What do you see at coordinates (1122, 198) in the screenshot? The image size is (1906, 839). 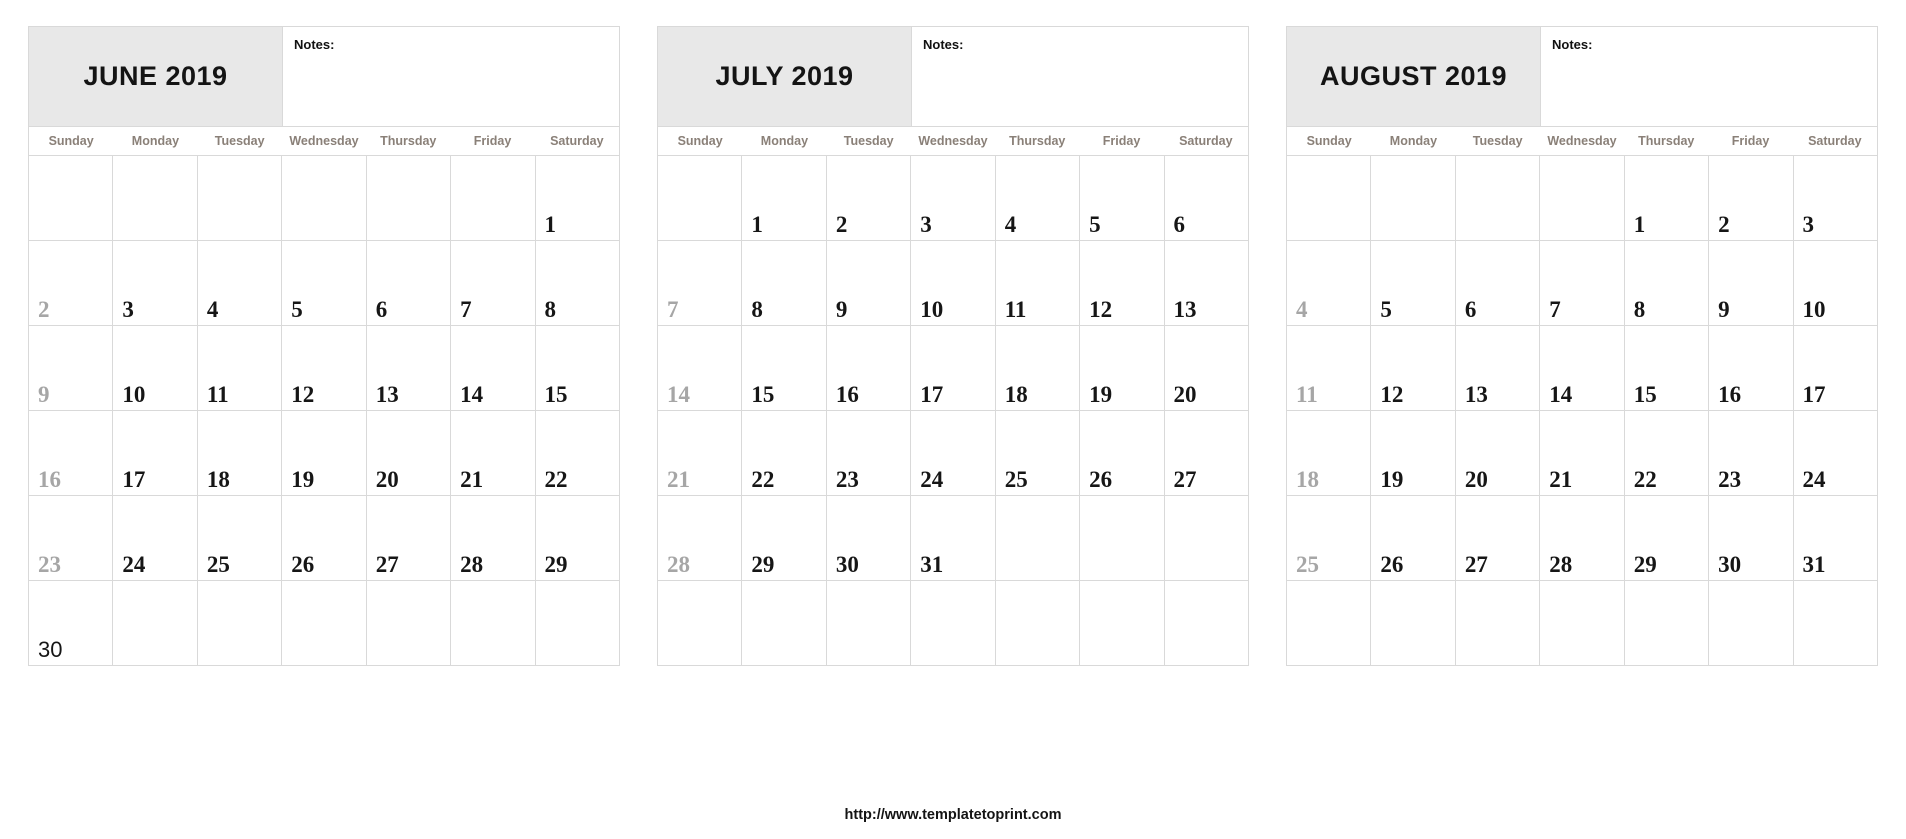 I see `day-cell-july-2019-5: 5` at bounding box center [1122, 198].